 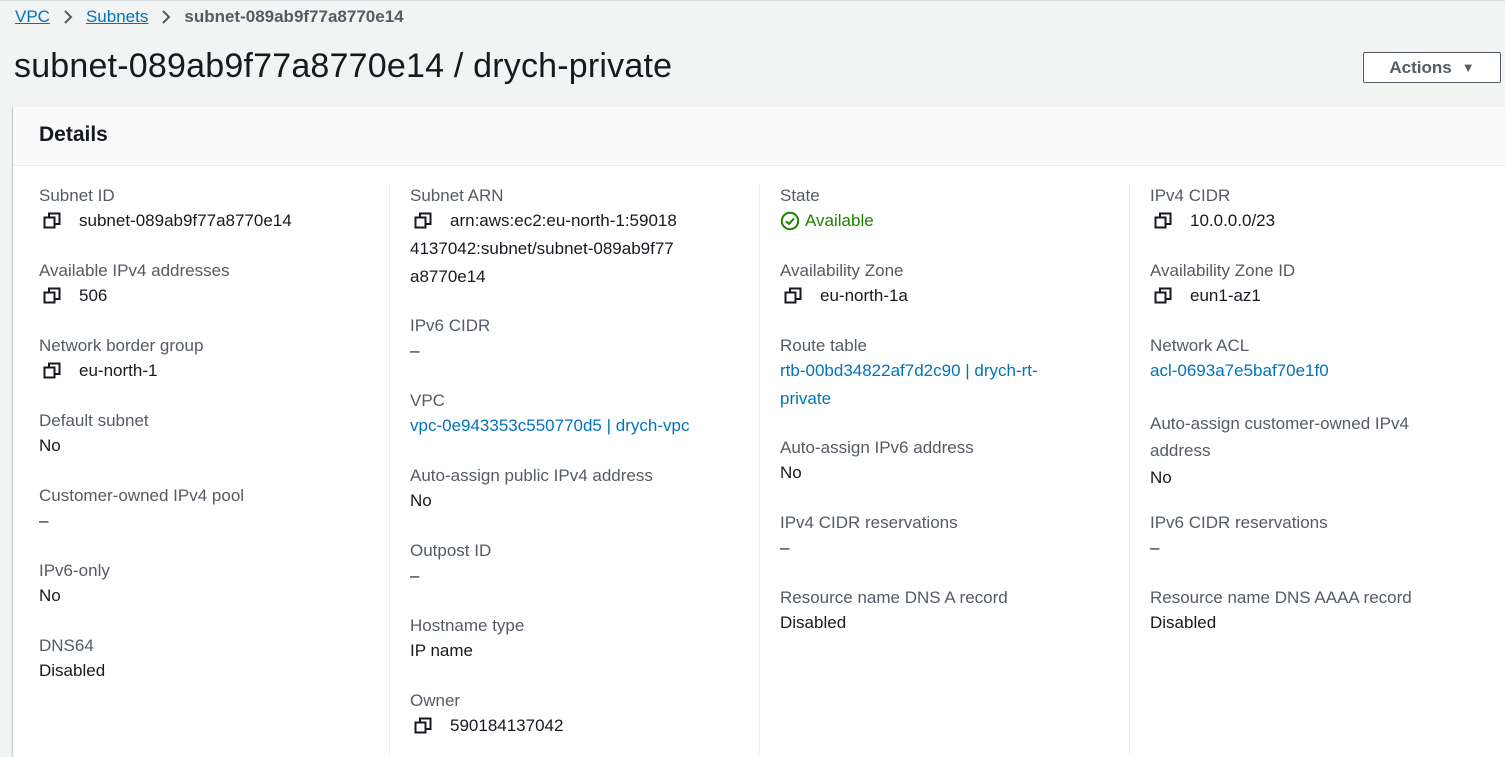 I want to click on field-available-ipv4: Available IPv4 addresses 506, so click(x=134, y=285).